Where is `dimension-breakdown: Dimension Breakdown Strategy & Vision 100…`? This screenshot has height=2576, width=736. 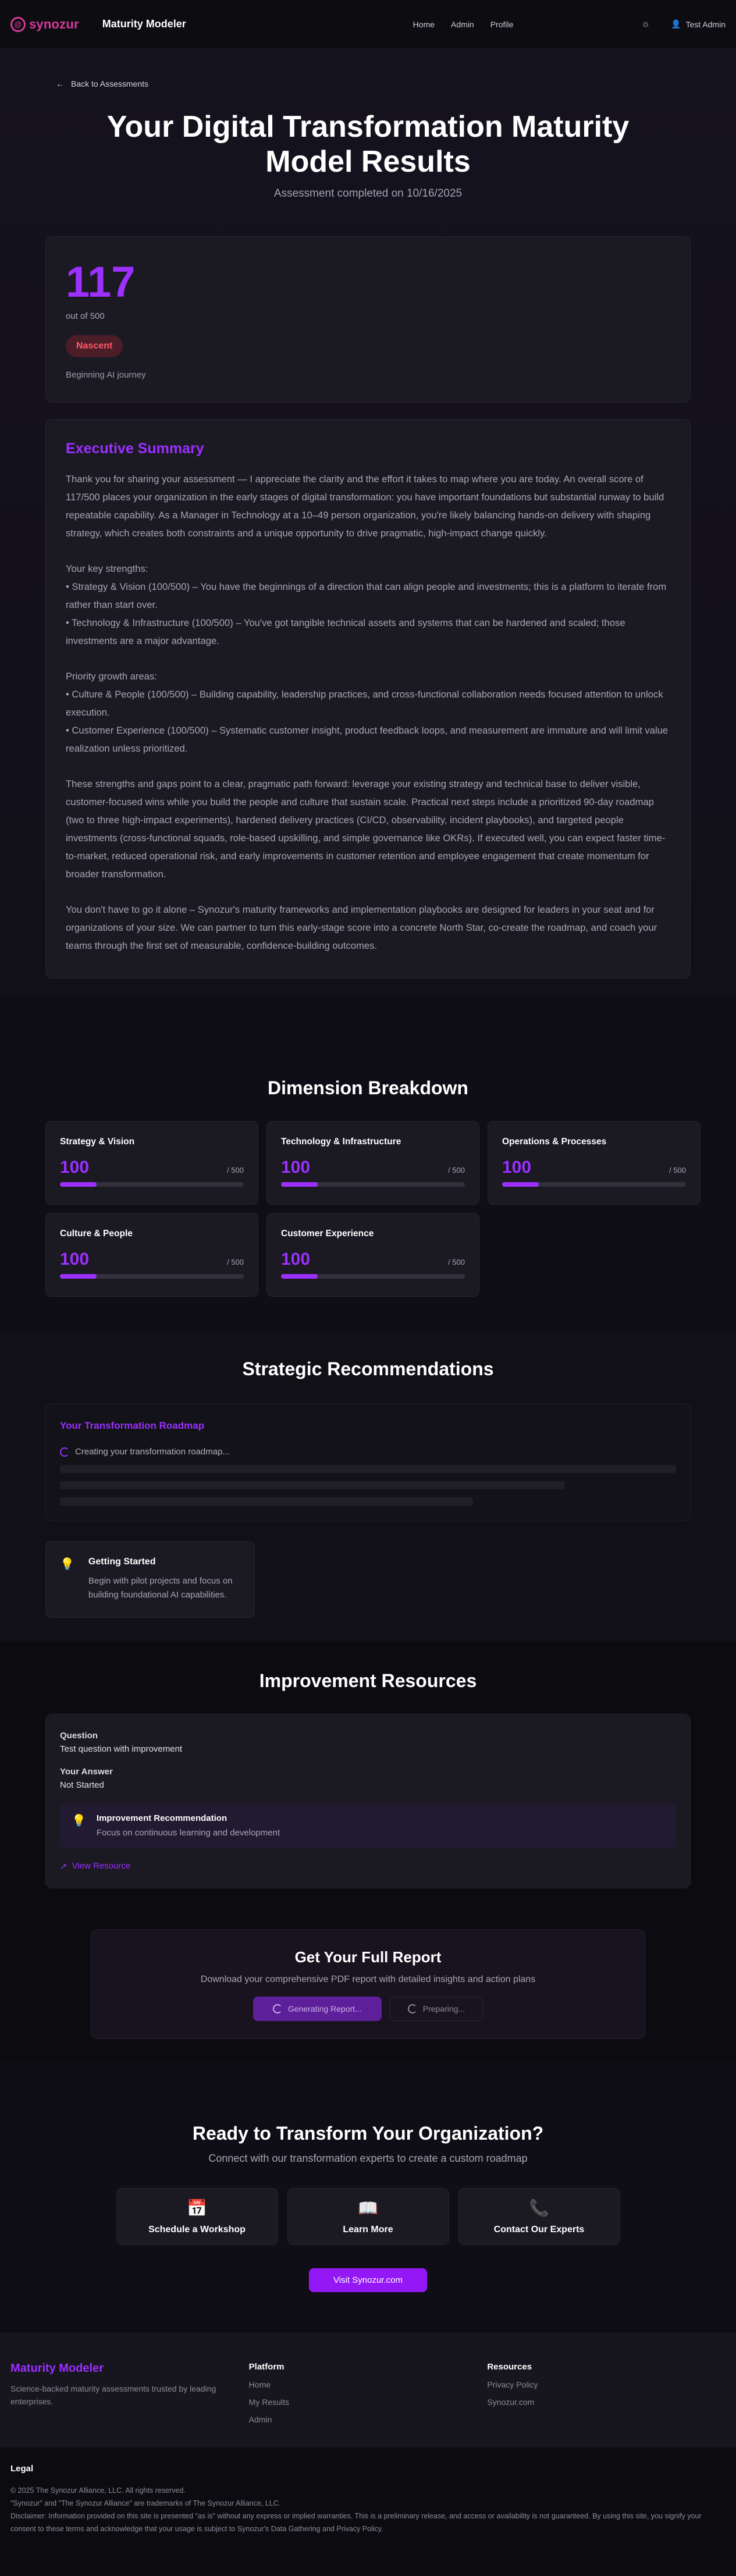
dimension-breakdown: Dimension Breakdown Strategy & Vision 100… is located at coordinates (368, 1164).